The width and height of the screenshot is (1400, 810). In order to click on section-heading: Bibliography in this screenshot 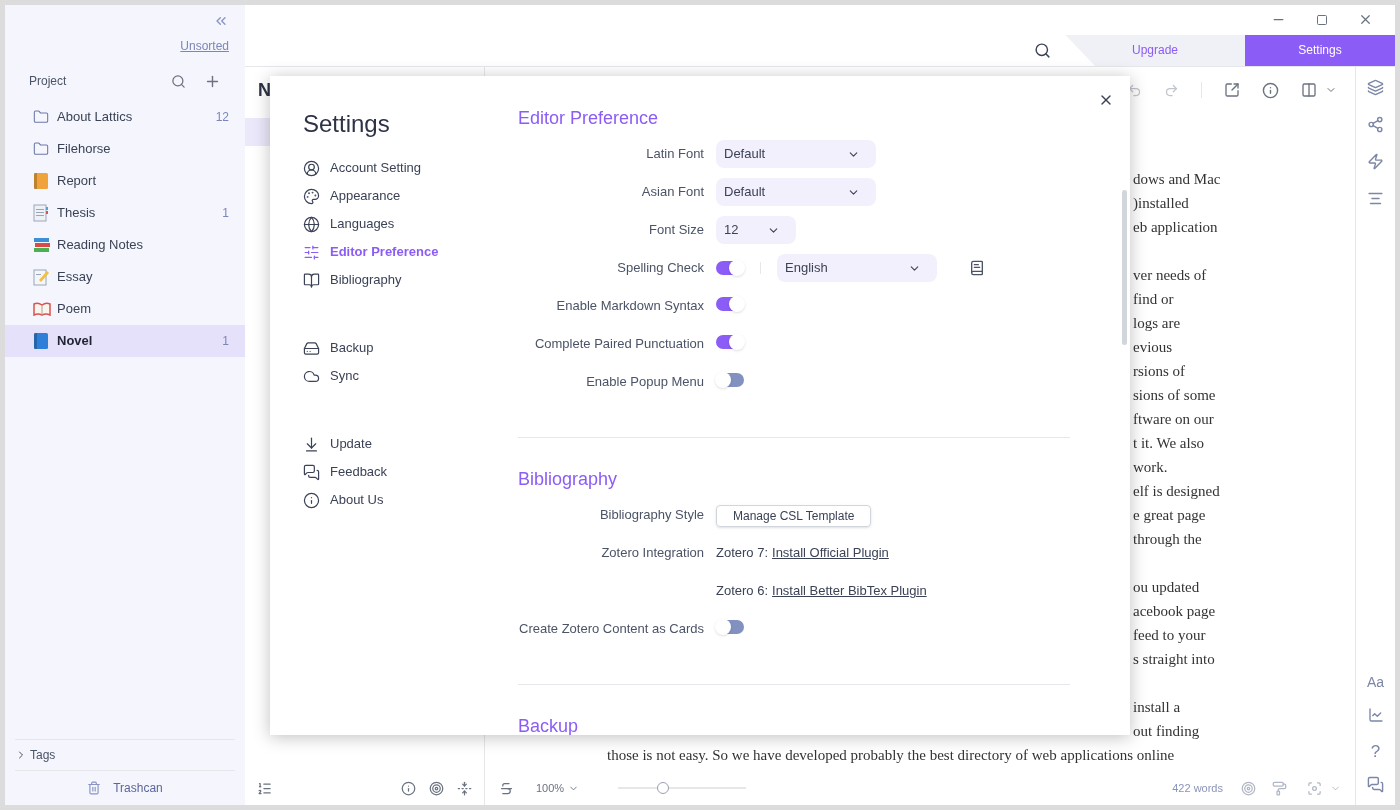, I will do `click(568, 479)`.